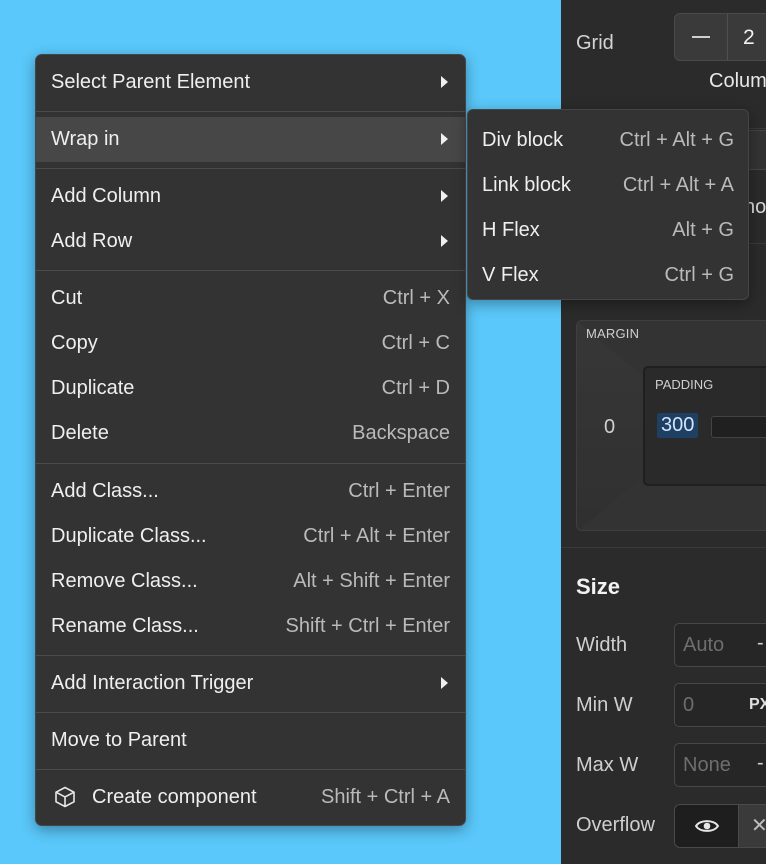 This screenshot has width=766, height=864. What do you see at coordinates (749, 38) in the screenshot?
I see `grid-value: 2` at bounding box center [749, 38].